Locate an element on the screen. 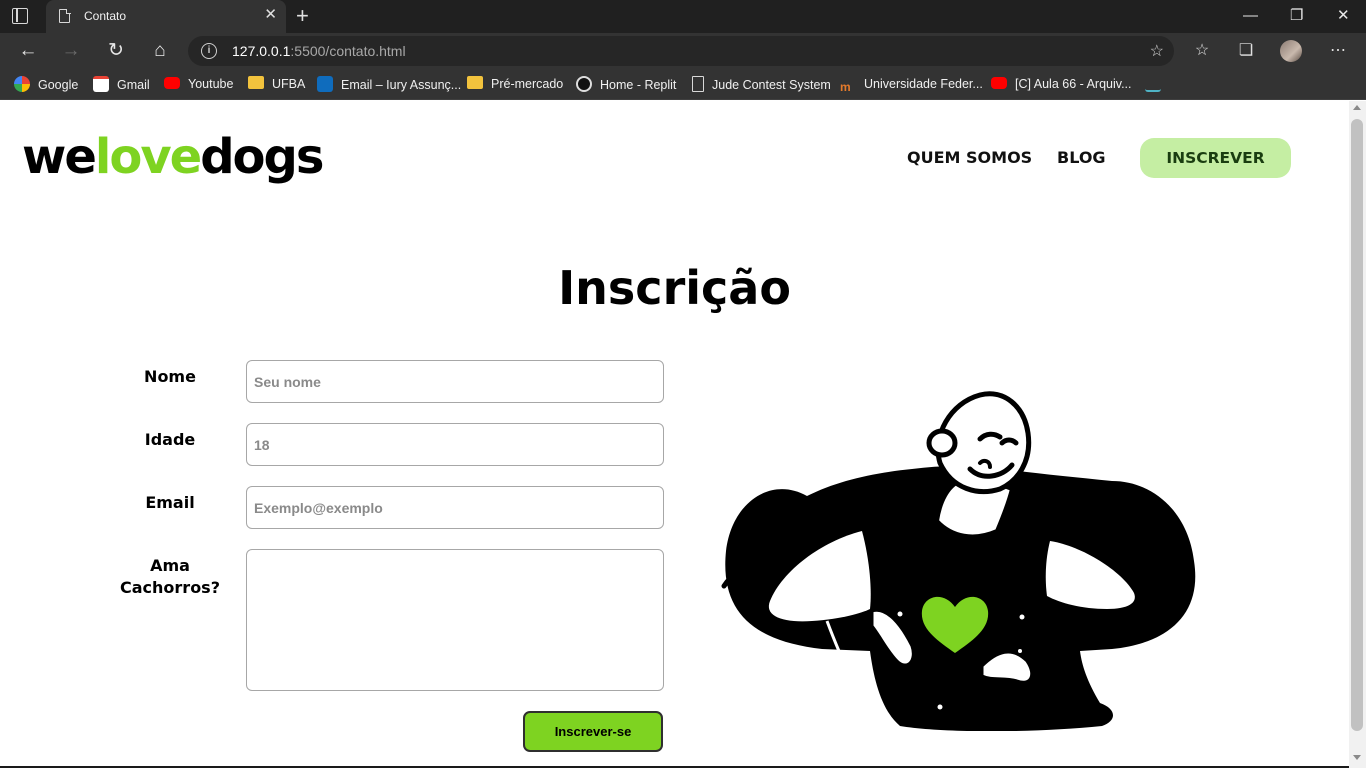  replit-icon is located at coordinates (584, 84).